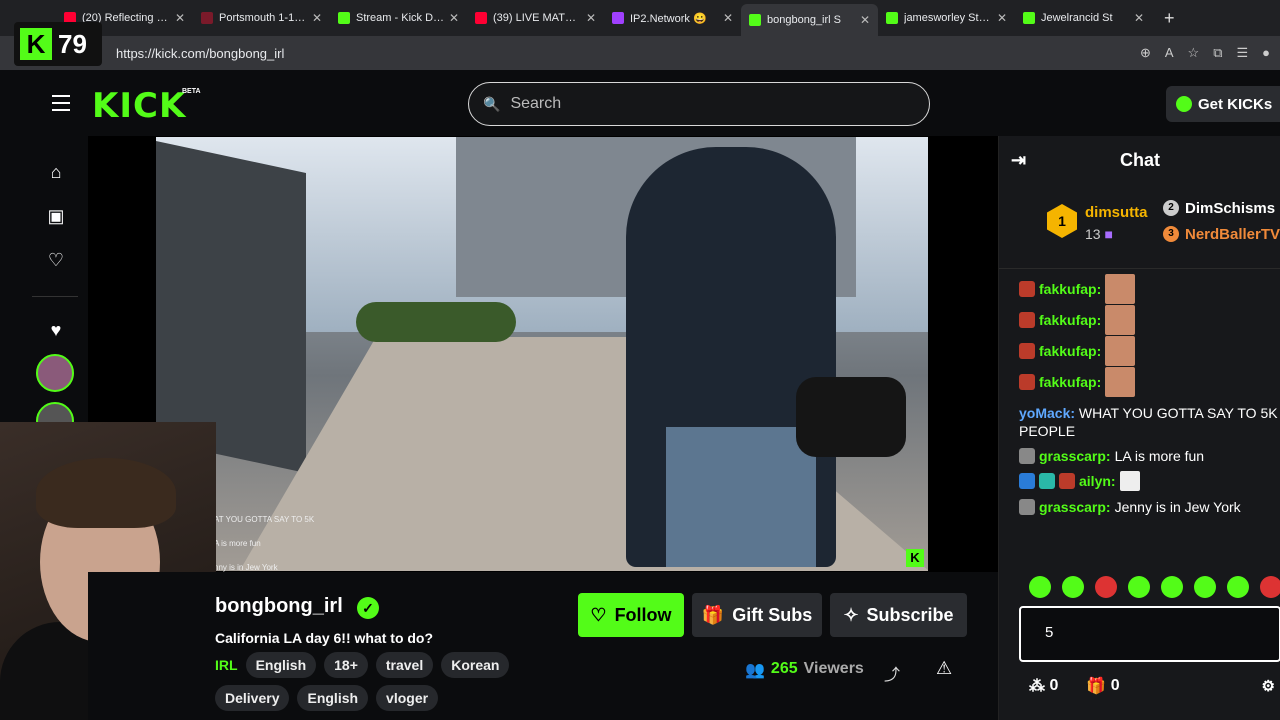 Image resolution: width=1280 pixels, height=720 pixels. I want to click on gear-icon: ⚙, so click(1268, 686).